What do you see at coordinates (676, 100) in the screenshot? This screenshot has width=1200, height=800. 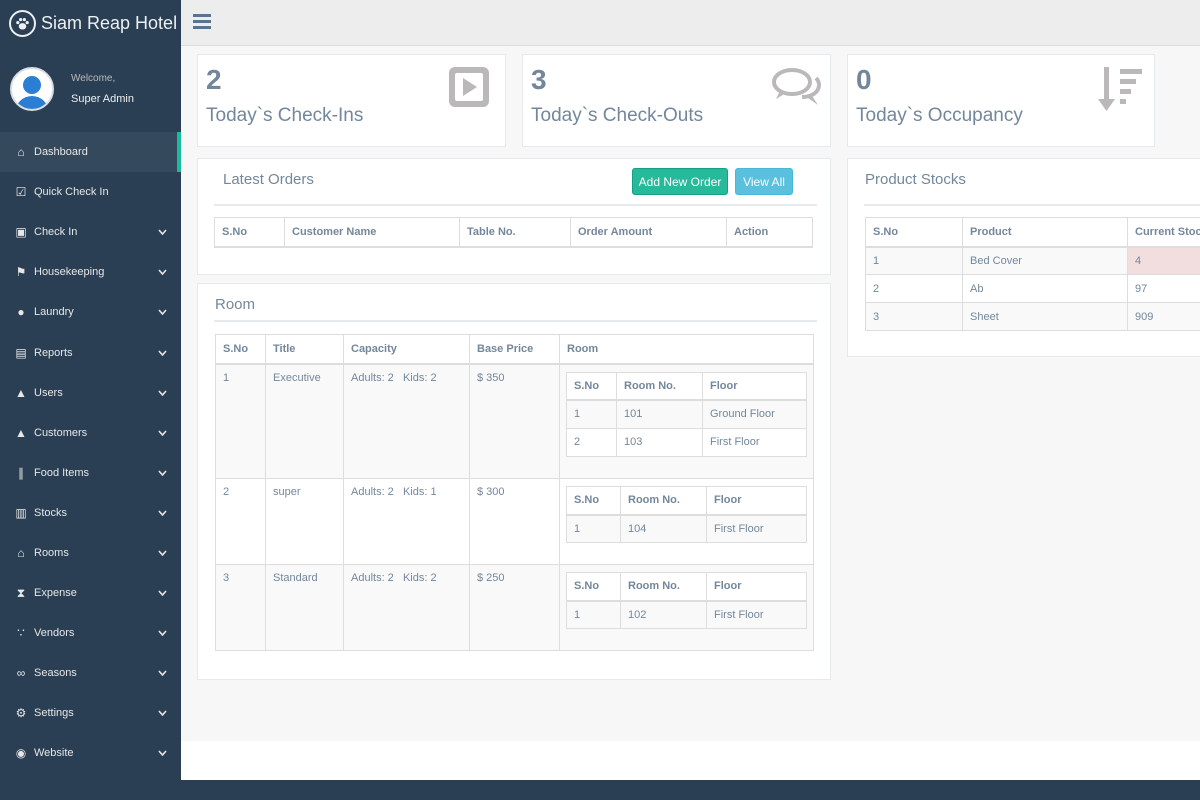 I see `tile-check-outs: 3 Today`s Check-Outs` at bounding box center [676, 100].